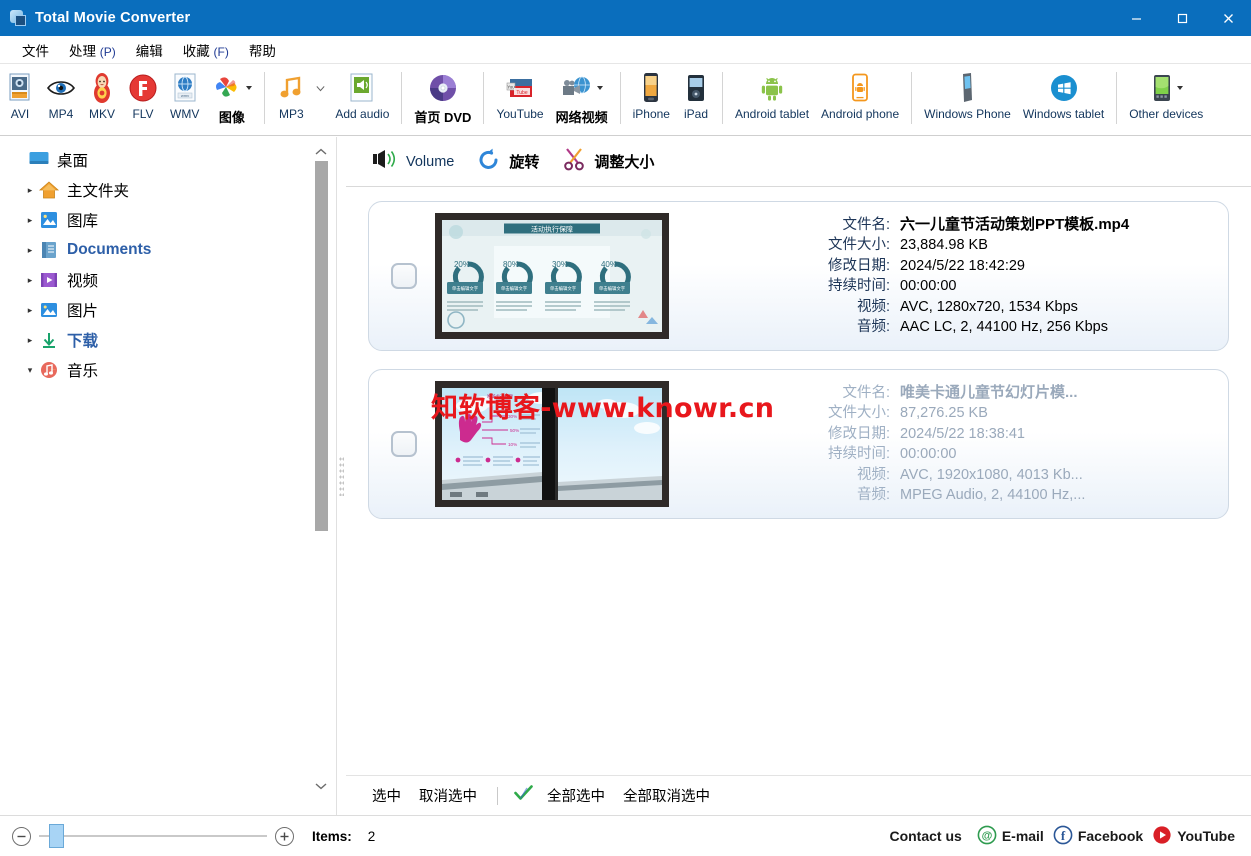  What do you see at coordinates (262, 50) in the screenshot?
I see `menu-item-help: 帮助` at bounding box center [262, 50].